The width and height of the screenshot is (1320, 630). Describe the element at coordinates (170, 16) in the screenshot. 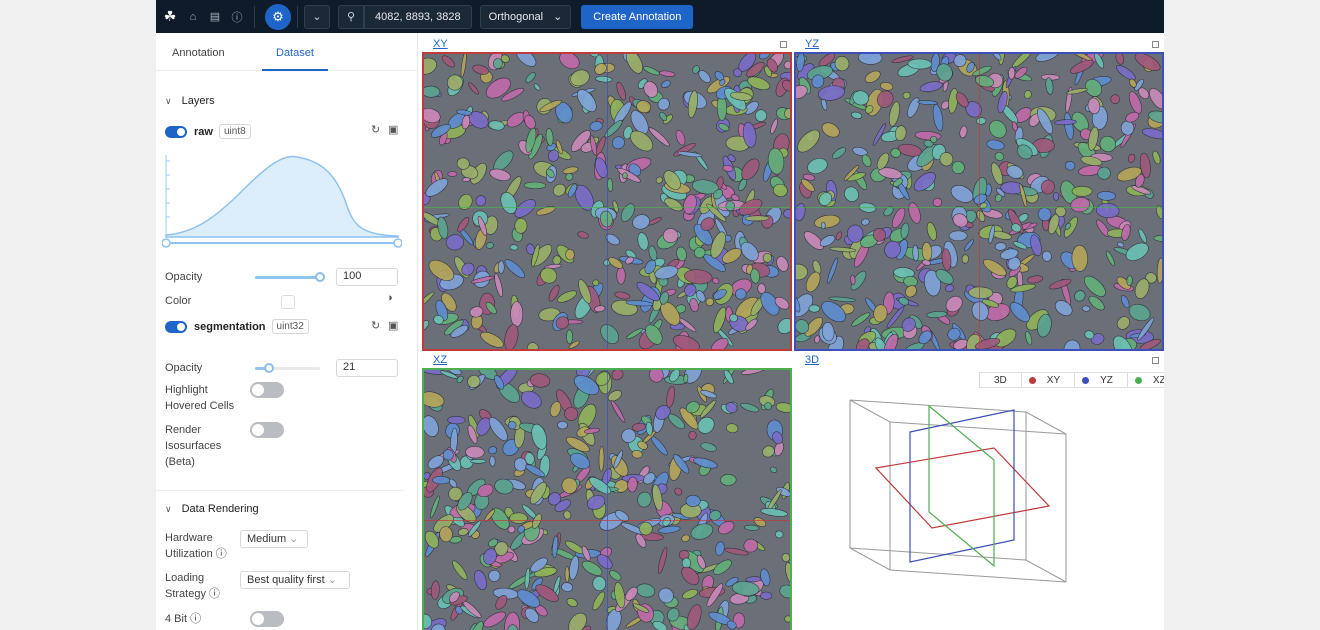

I see `logo-icon: ☘` at that location.